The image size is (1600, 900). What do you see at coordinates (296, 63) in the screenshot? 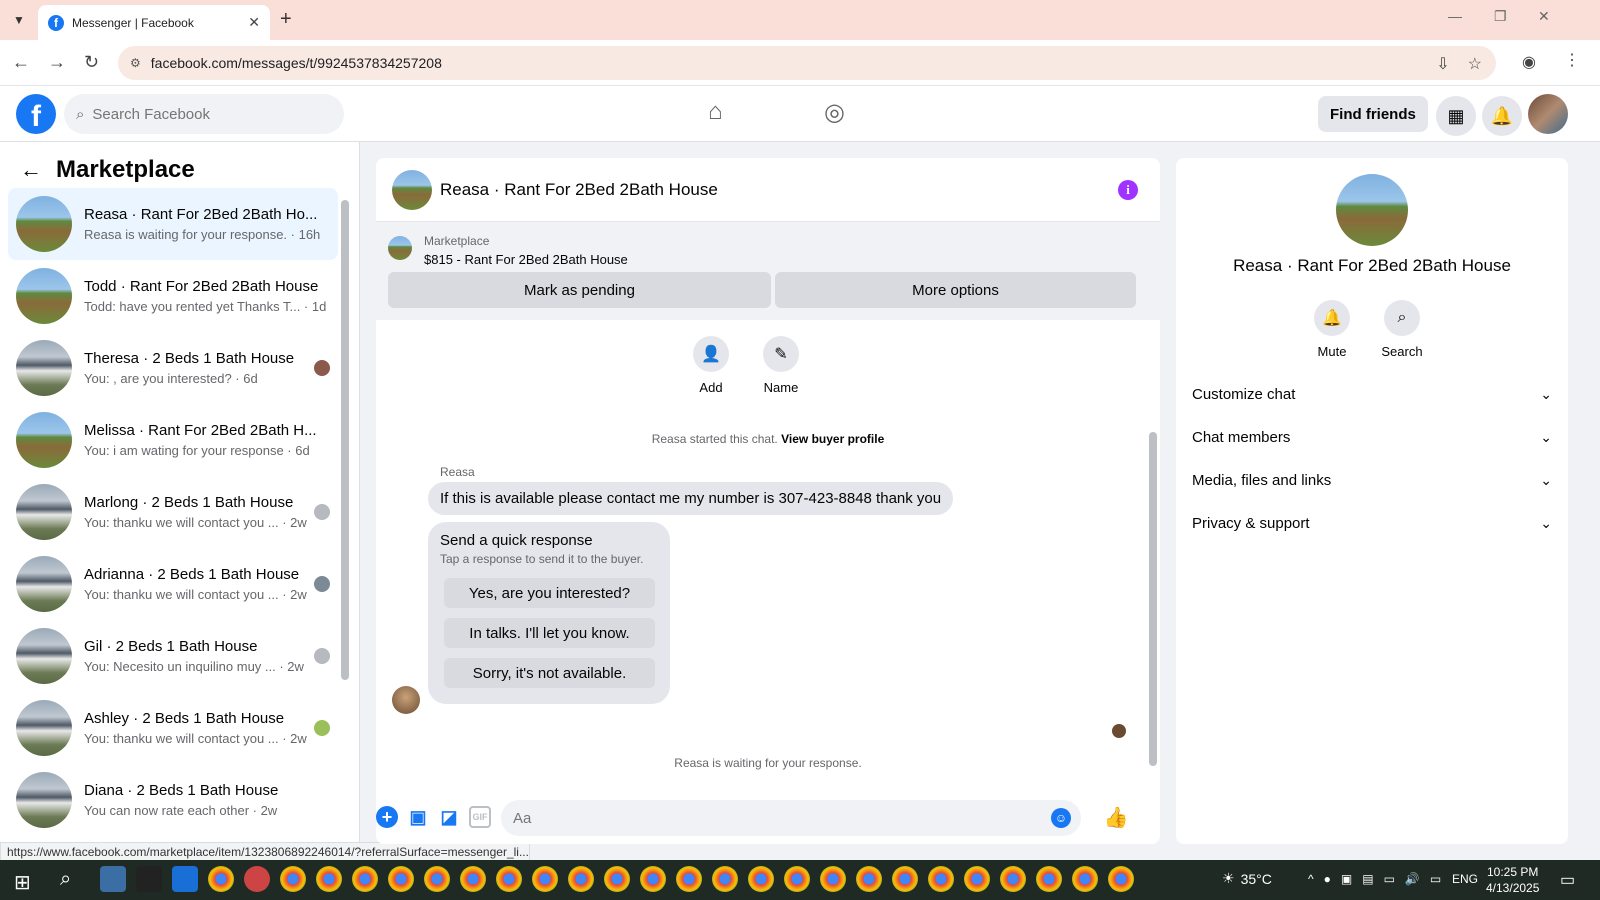
I see `url-text: facebook.com/messages/t/9924537834257208` at bounding box center [296, 63].